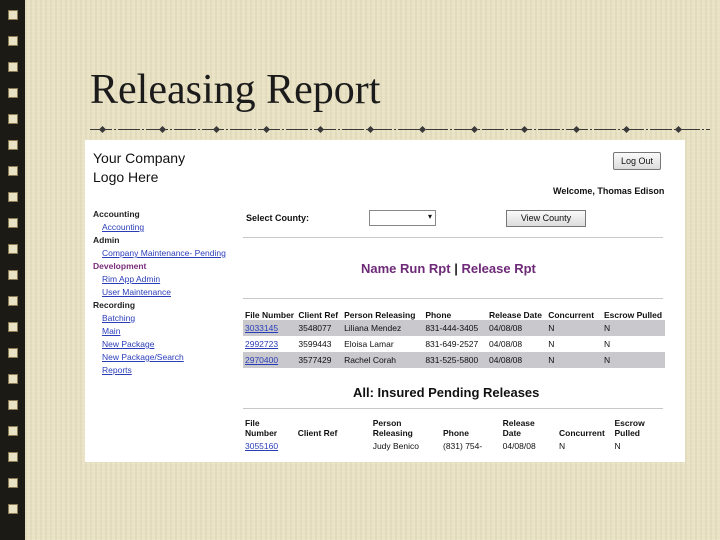 This screenshot has width=720, height=540. I want to click on table-cell: (831) 754-, so click(463, 446).